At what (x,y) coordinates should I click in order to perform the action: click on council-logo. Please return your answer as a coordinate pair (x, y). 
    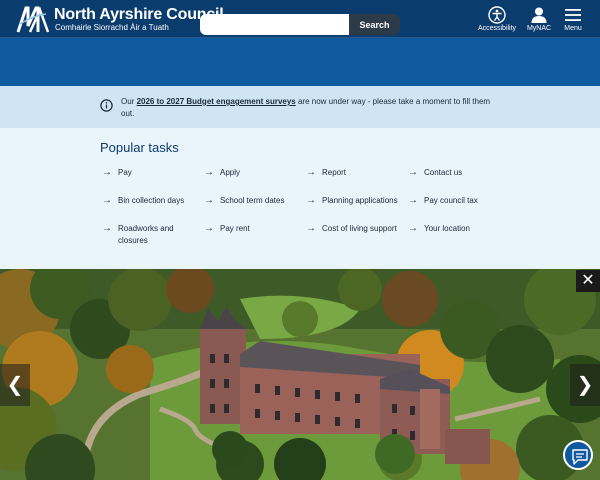
    Looking at the image, I should click on (33, 19).